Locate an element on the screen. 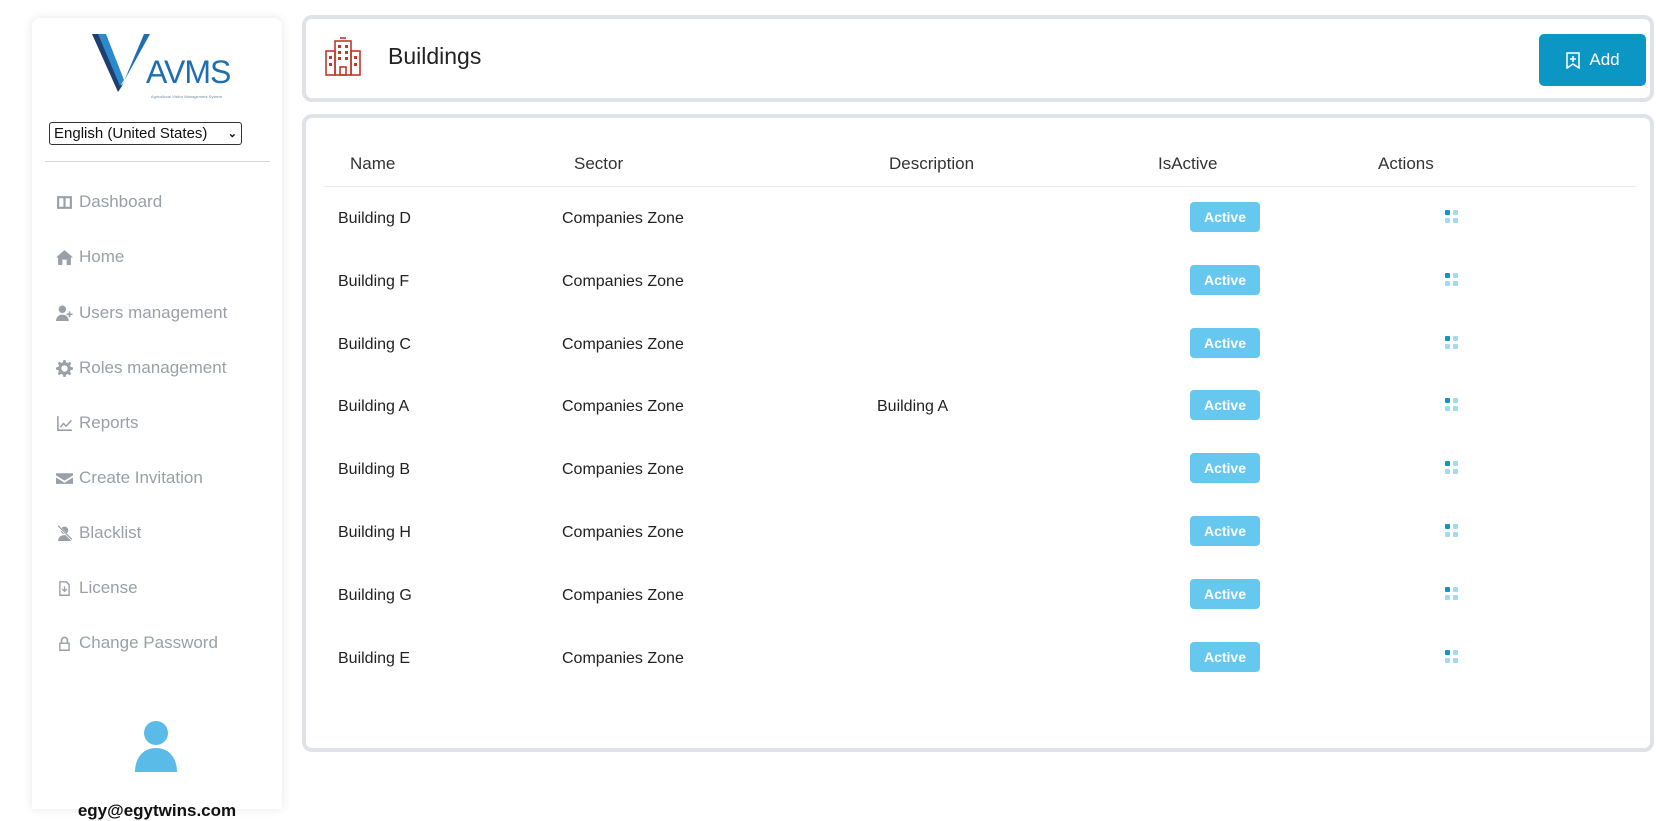  table-row: Building F Companies Zone Active is located at coordinates (976, 283).